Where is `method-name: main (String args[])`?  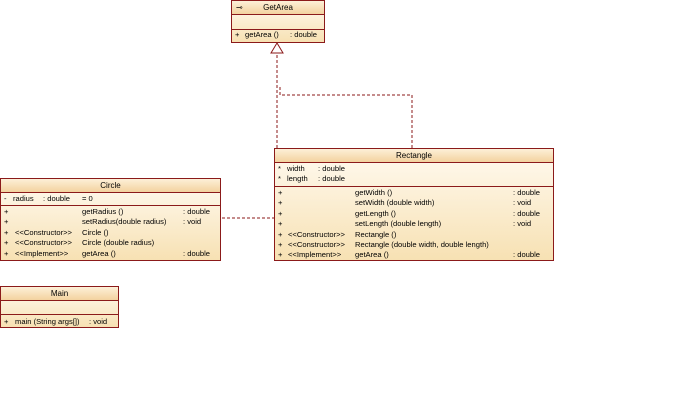
method-name: main (String args[]) is located at coordinates (47, 321).